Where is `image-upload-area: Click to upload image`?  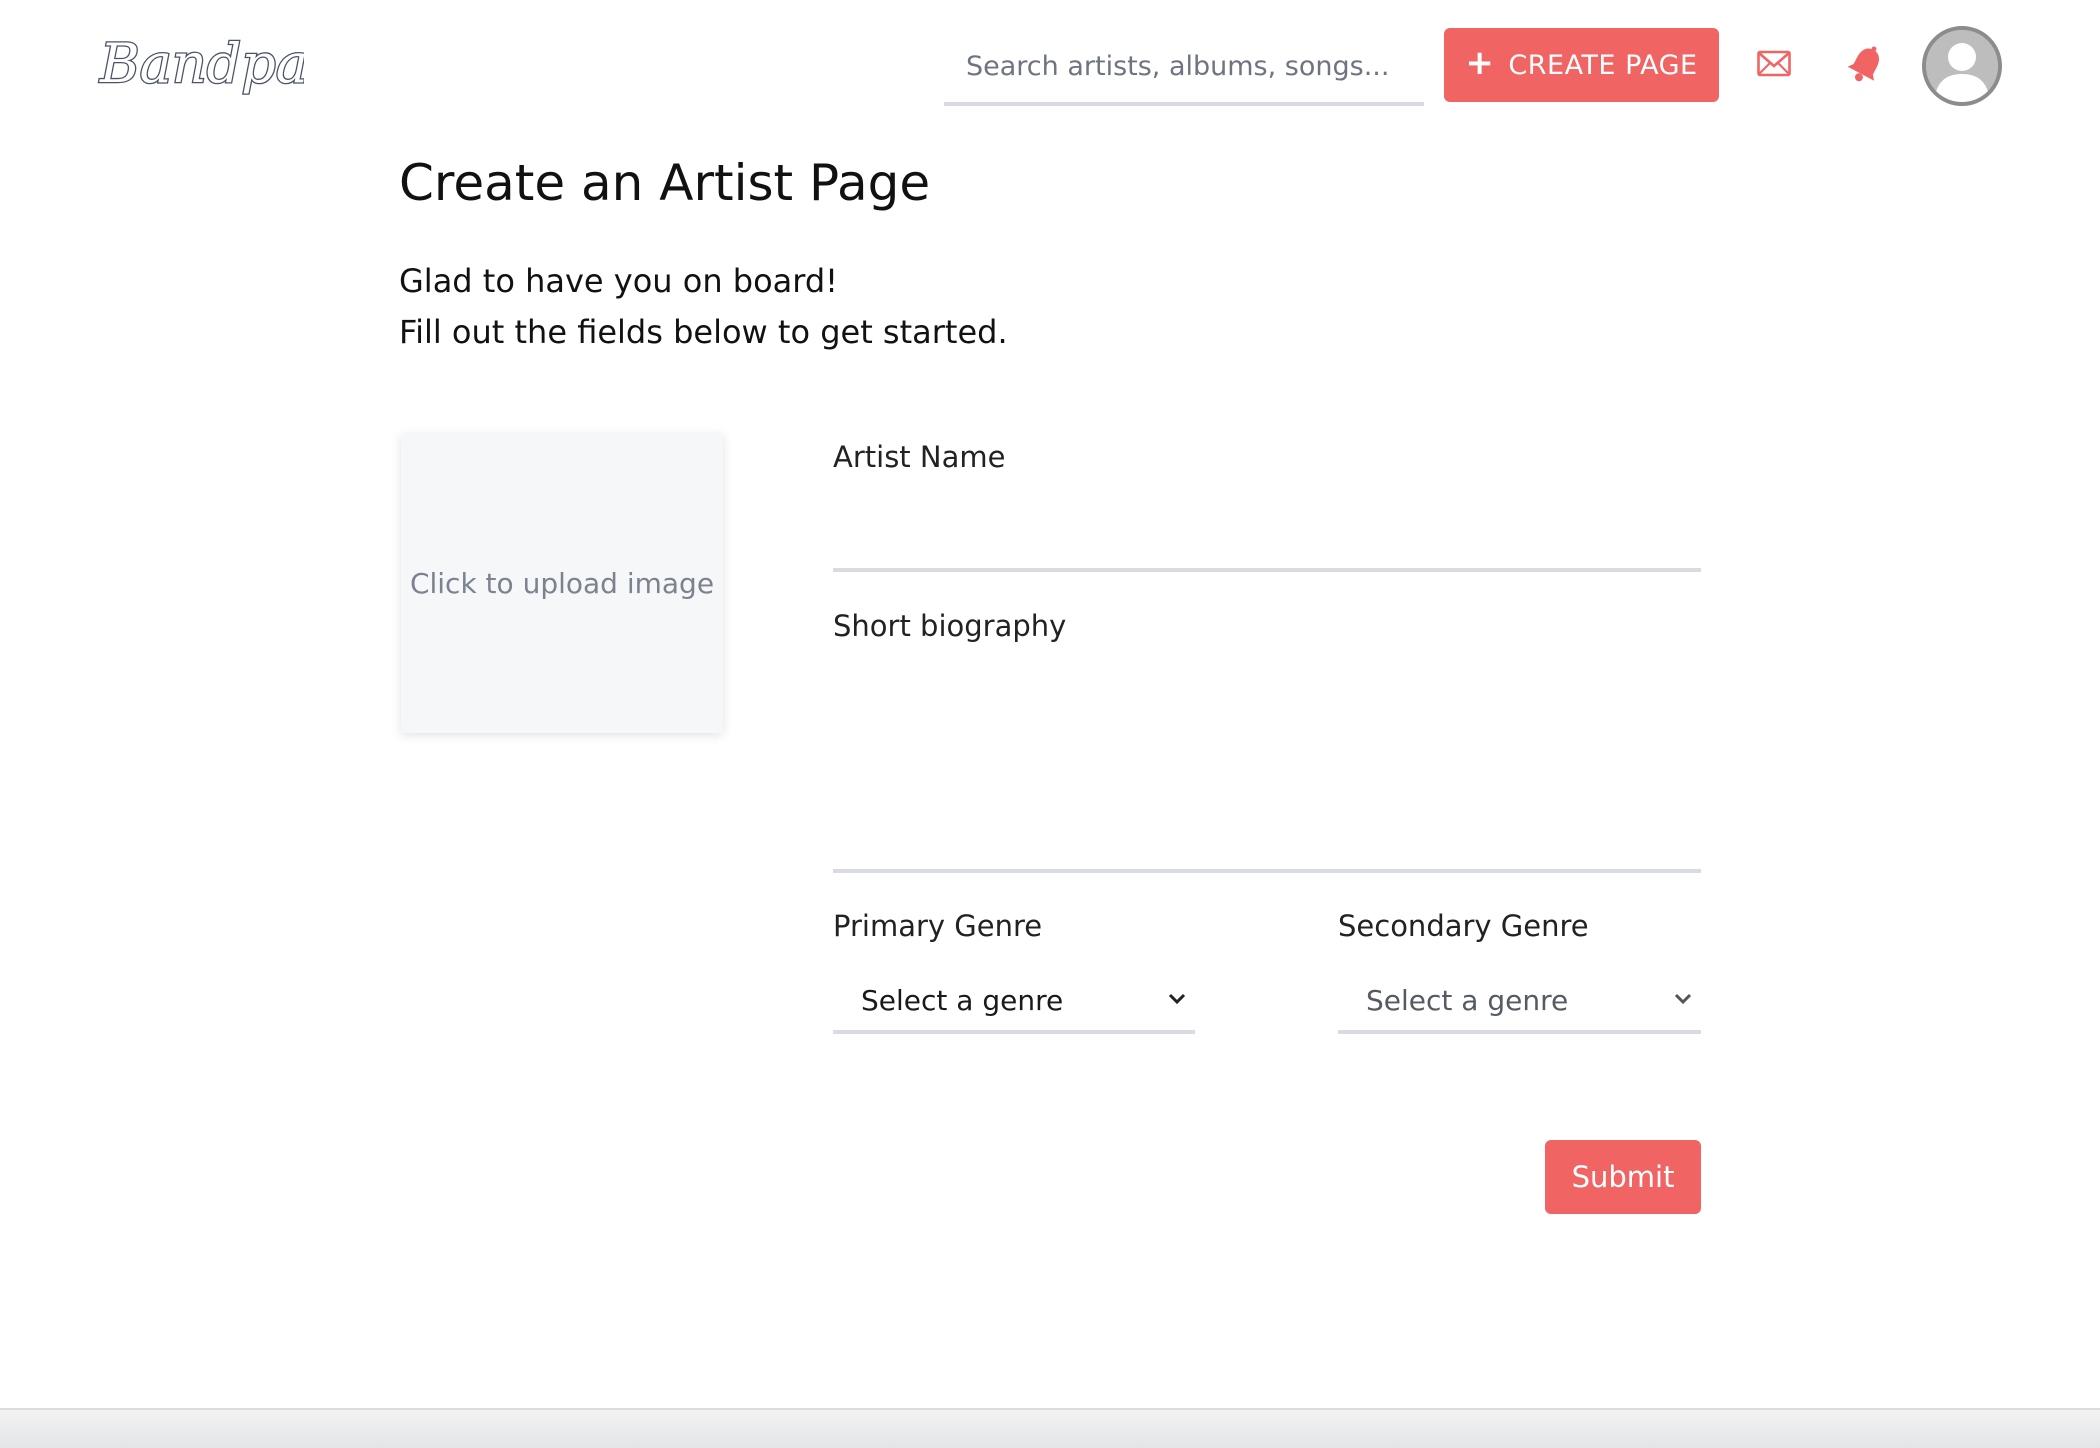
image-upload-area: Click to upload image is located at coordinates (562, 583).